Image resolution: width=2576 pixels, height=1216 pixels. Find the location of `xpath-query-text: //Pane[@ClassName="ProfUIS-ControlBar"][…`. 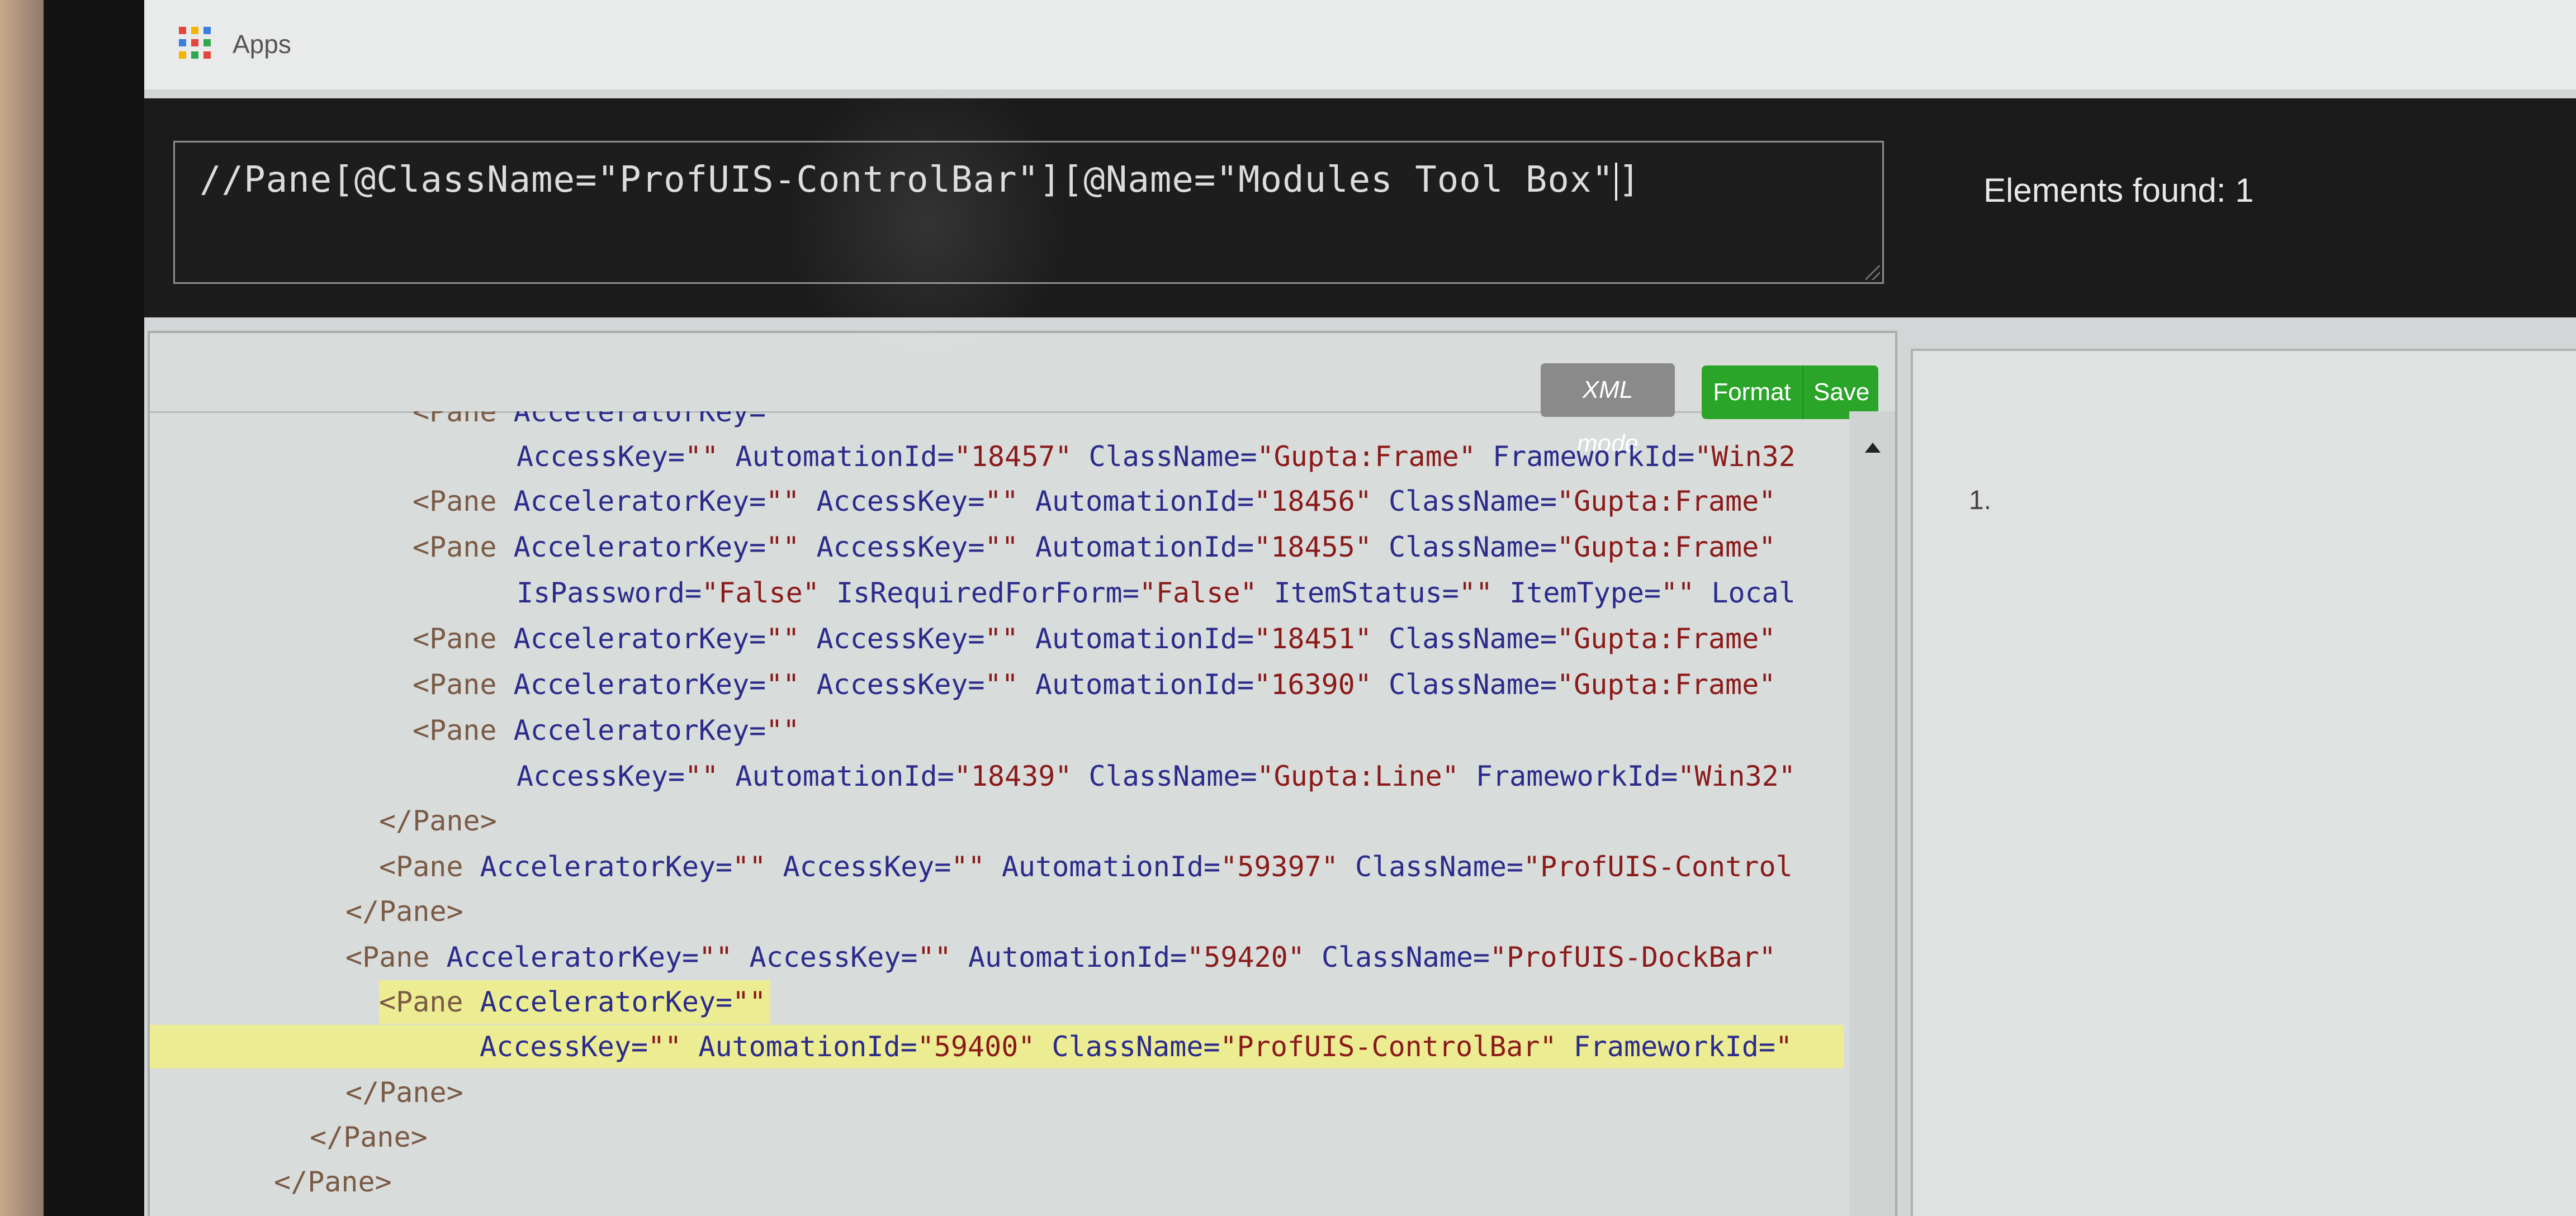

xpath-query-text: //Pane[@ClassName="ProfUIS-ControlBar"][… is located at coordinates (921, 180).